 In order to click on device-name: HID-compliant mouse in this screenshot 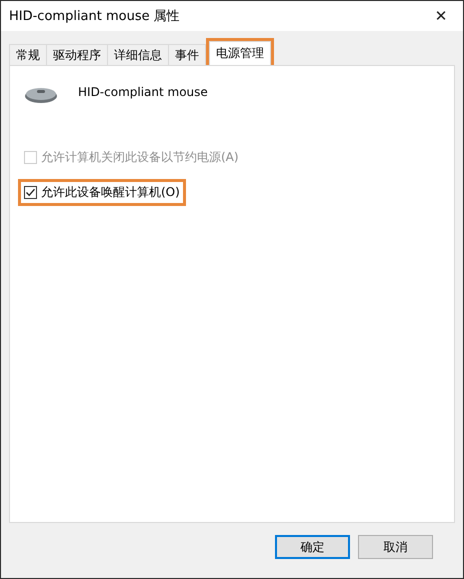, I will do `click(143, 92)`.